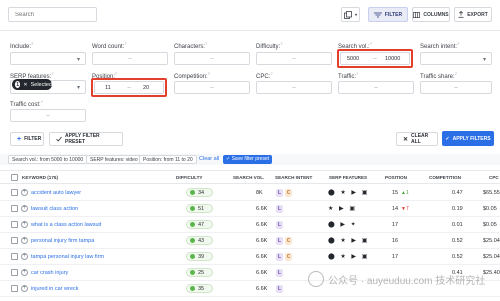 The width and height of the screenshot is (500, 301). I want to click on clear-all-button: ✕ CLEAR ALL, so click(417, 139).